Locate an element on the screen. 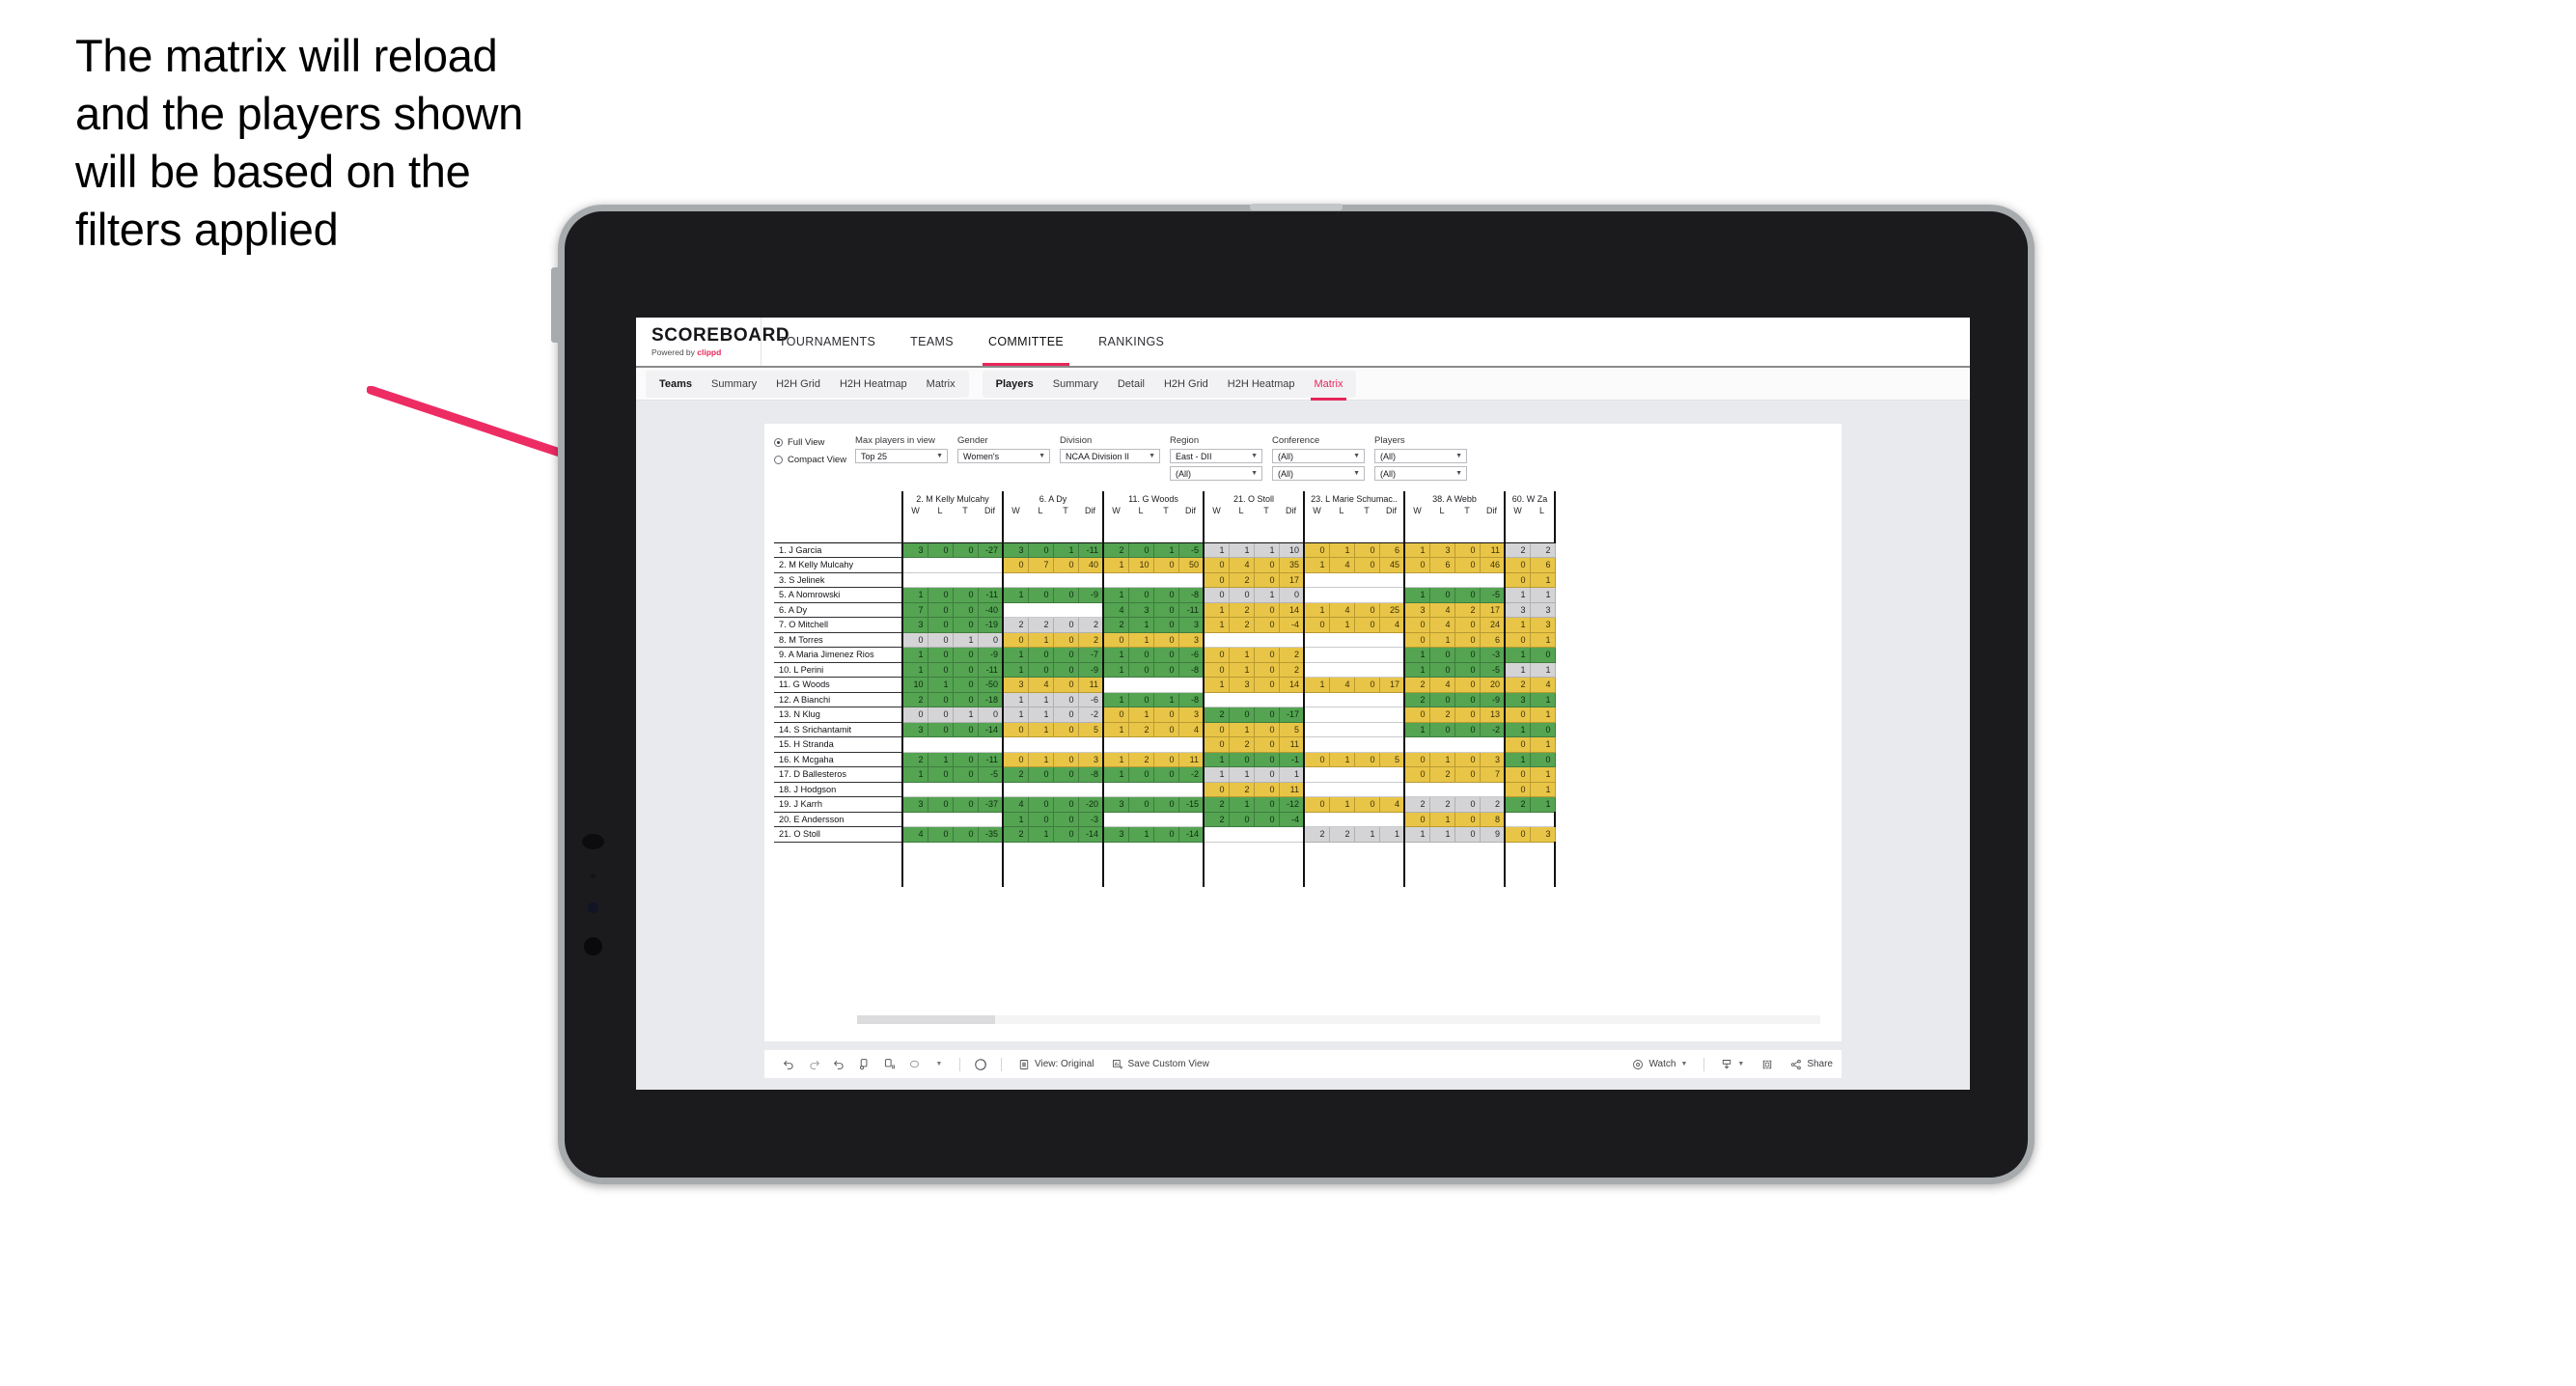 The image size is (2576, 1386). matrix-cell: 20 is located at coordinates (1493, 685).